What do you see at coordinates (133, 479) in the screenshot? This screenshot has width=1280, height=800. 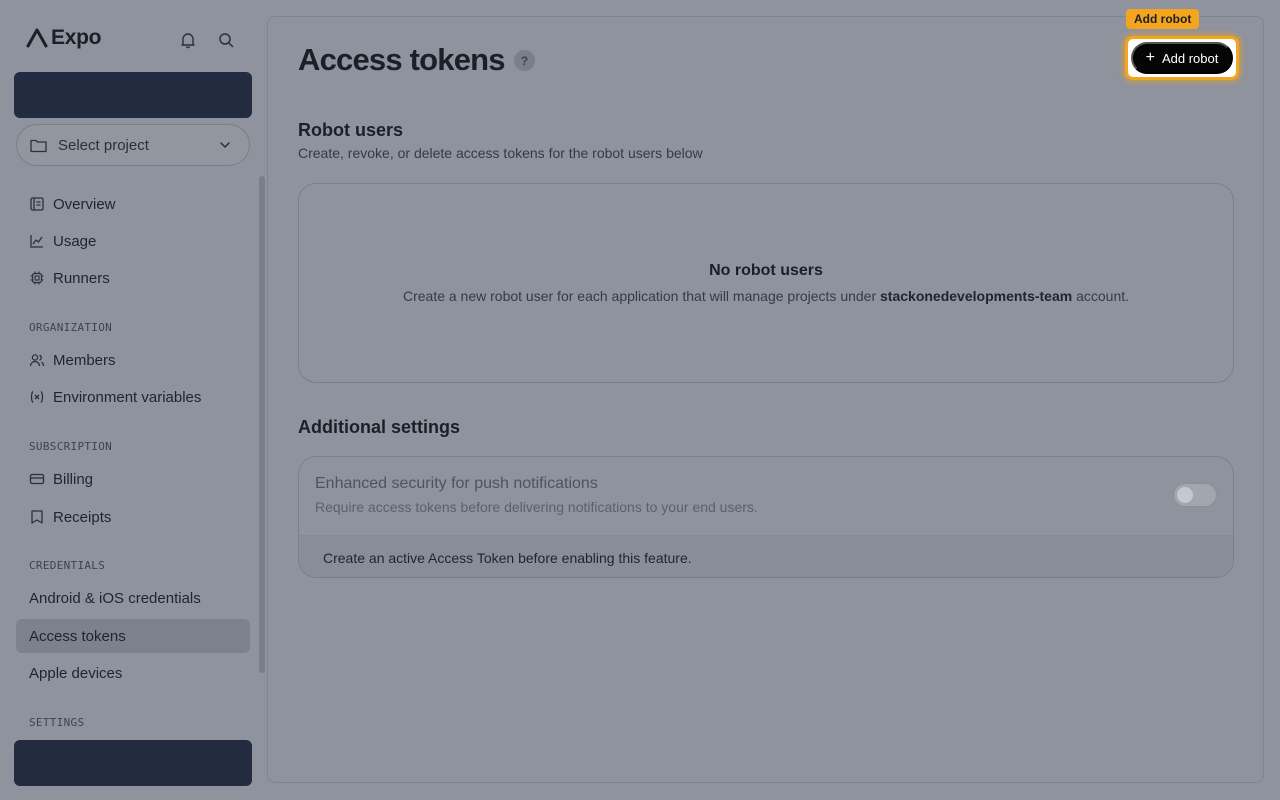 I see `sidebar-item-billing: Billing` at bounding box center [133, 479].